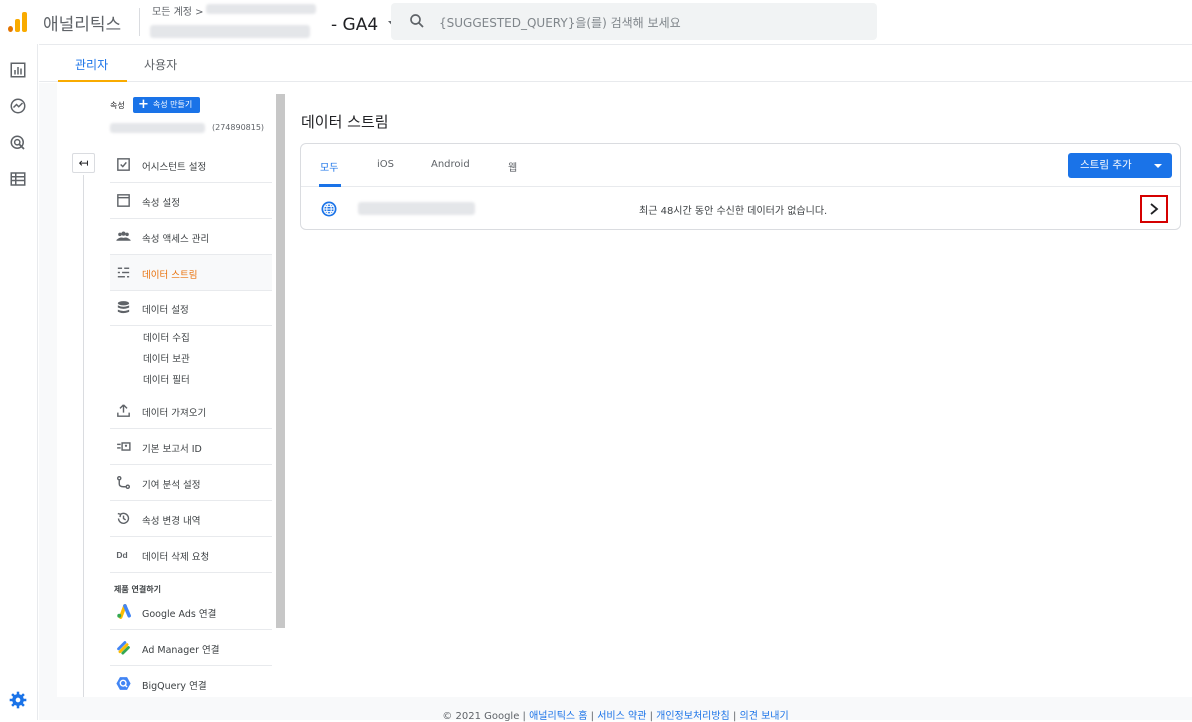  What do you see at coordinates (117, 105) in the screenshot?
I see `property-label: 속성` at bounding box center [117, 105].